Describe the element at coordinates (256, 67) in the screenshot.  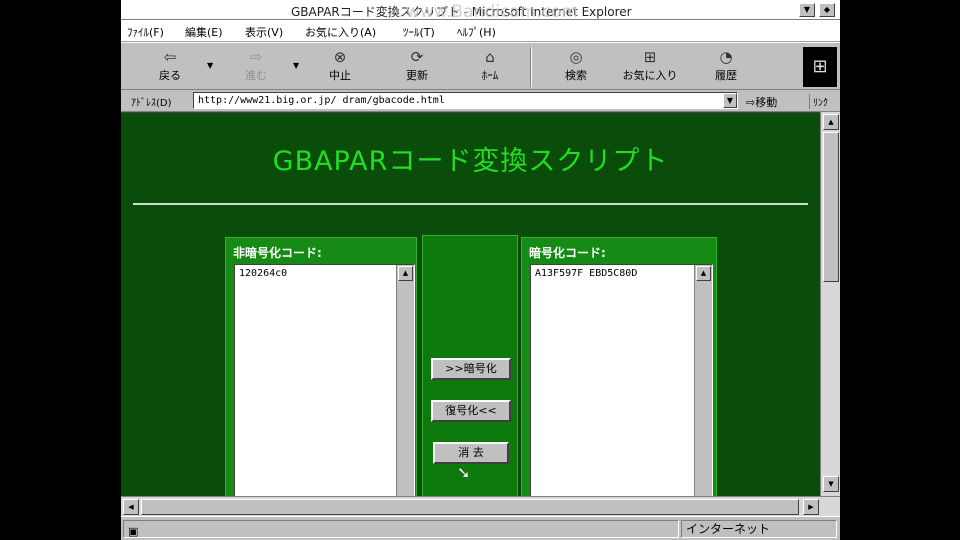
I see `forward-button: ⇨ 進む` at that location.